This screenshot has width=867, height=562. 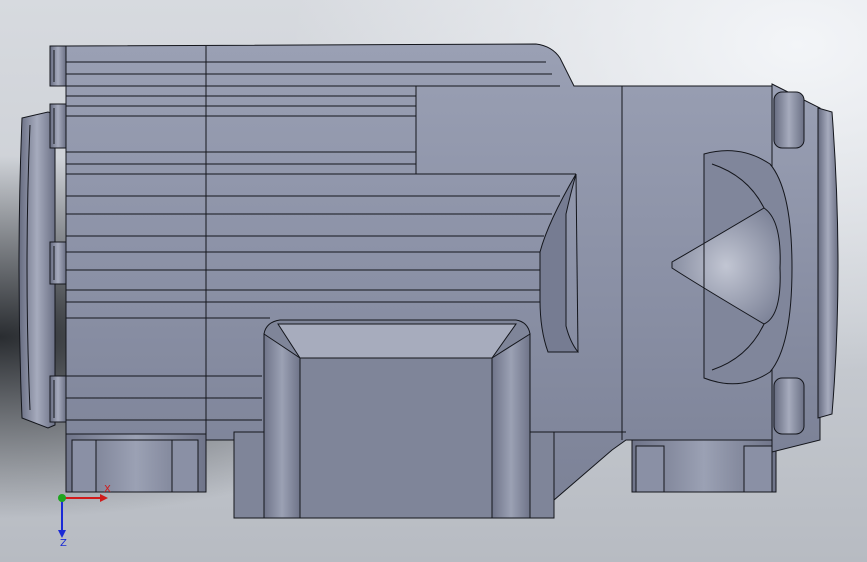 I want to click on end-plate, so click(x=828, y=263).